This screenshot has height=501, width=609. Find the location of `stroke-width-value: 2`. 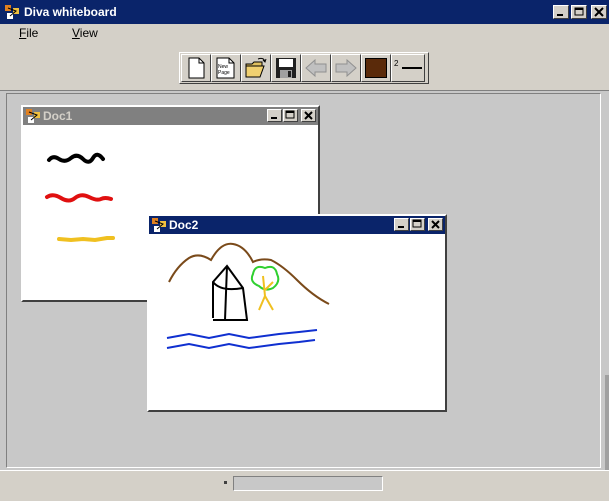

stroke-width-value: 2 is located at coordinates (396, 63).